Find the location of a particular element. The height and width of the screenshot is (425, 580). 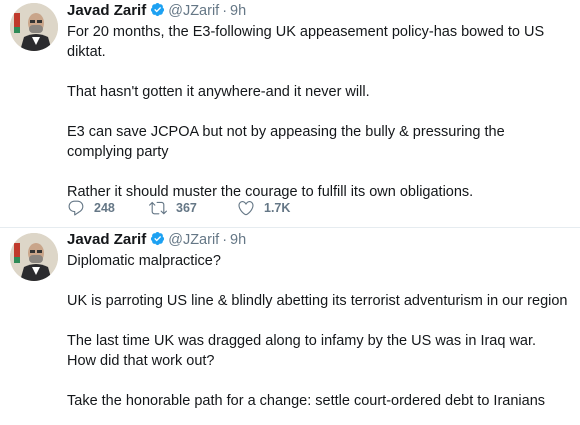

reply-button: 248 is located at coordinates (108, 208).